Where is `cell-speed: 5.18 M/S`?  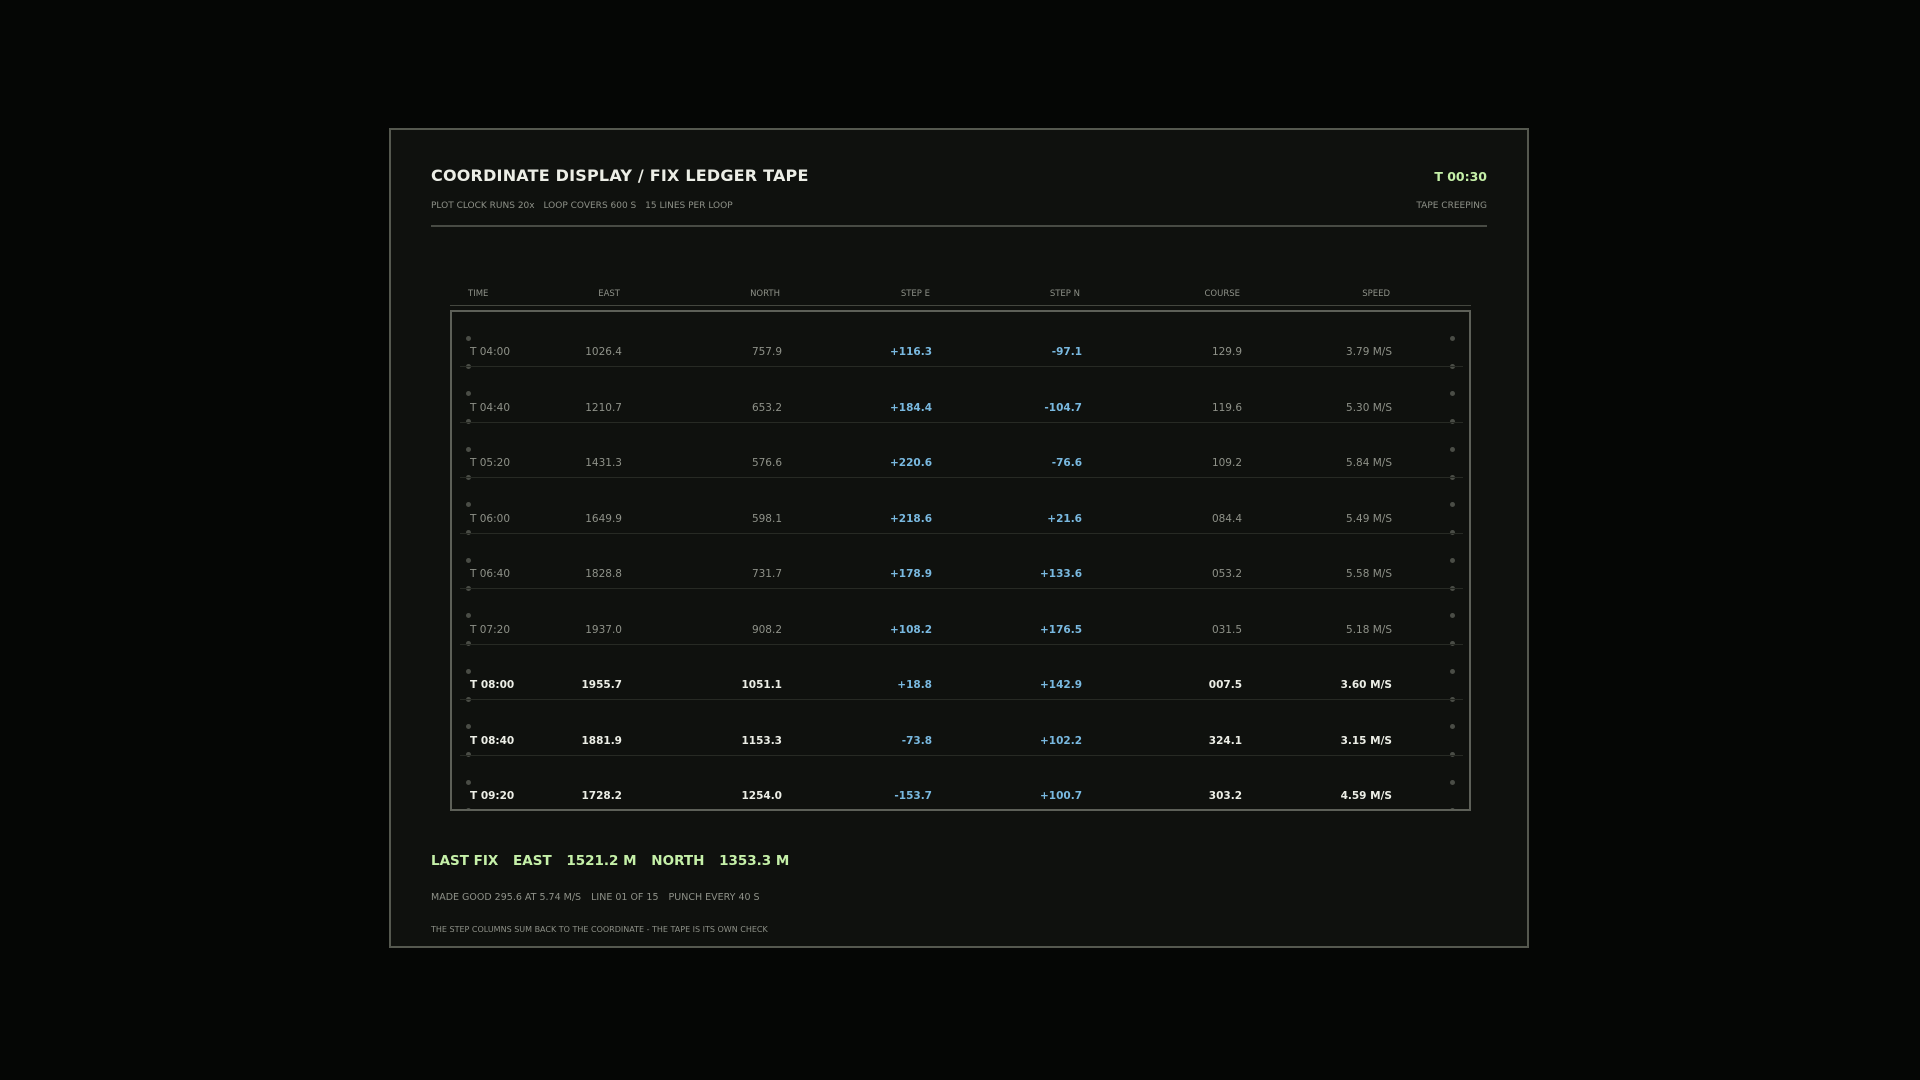
cell-speed: 5.18 M/S is located at coordinates (1369, 629).